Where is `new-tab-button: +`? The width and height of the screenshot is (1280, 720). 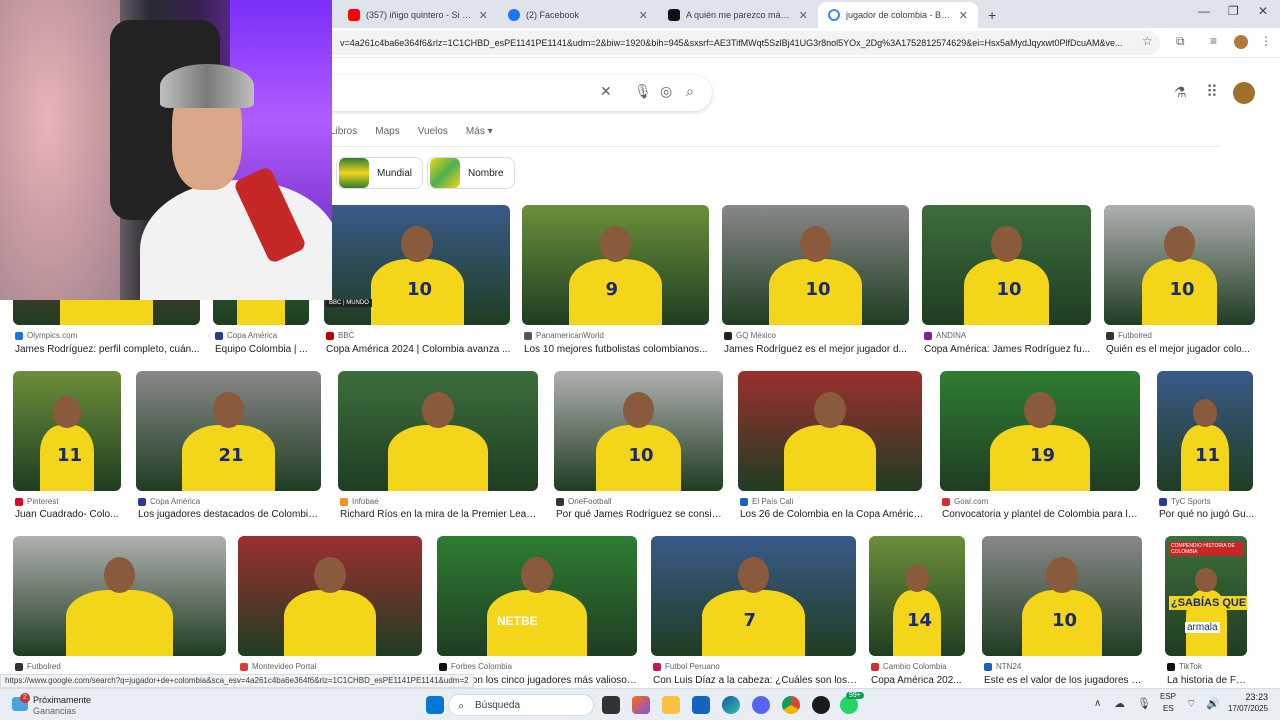 new-tab-button: + is located at coordinates (990, 15).